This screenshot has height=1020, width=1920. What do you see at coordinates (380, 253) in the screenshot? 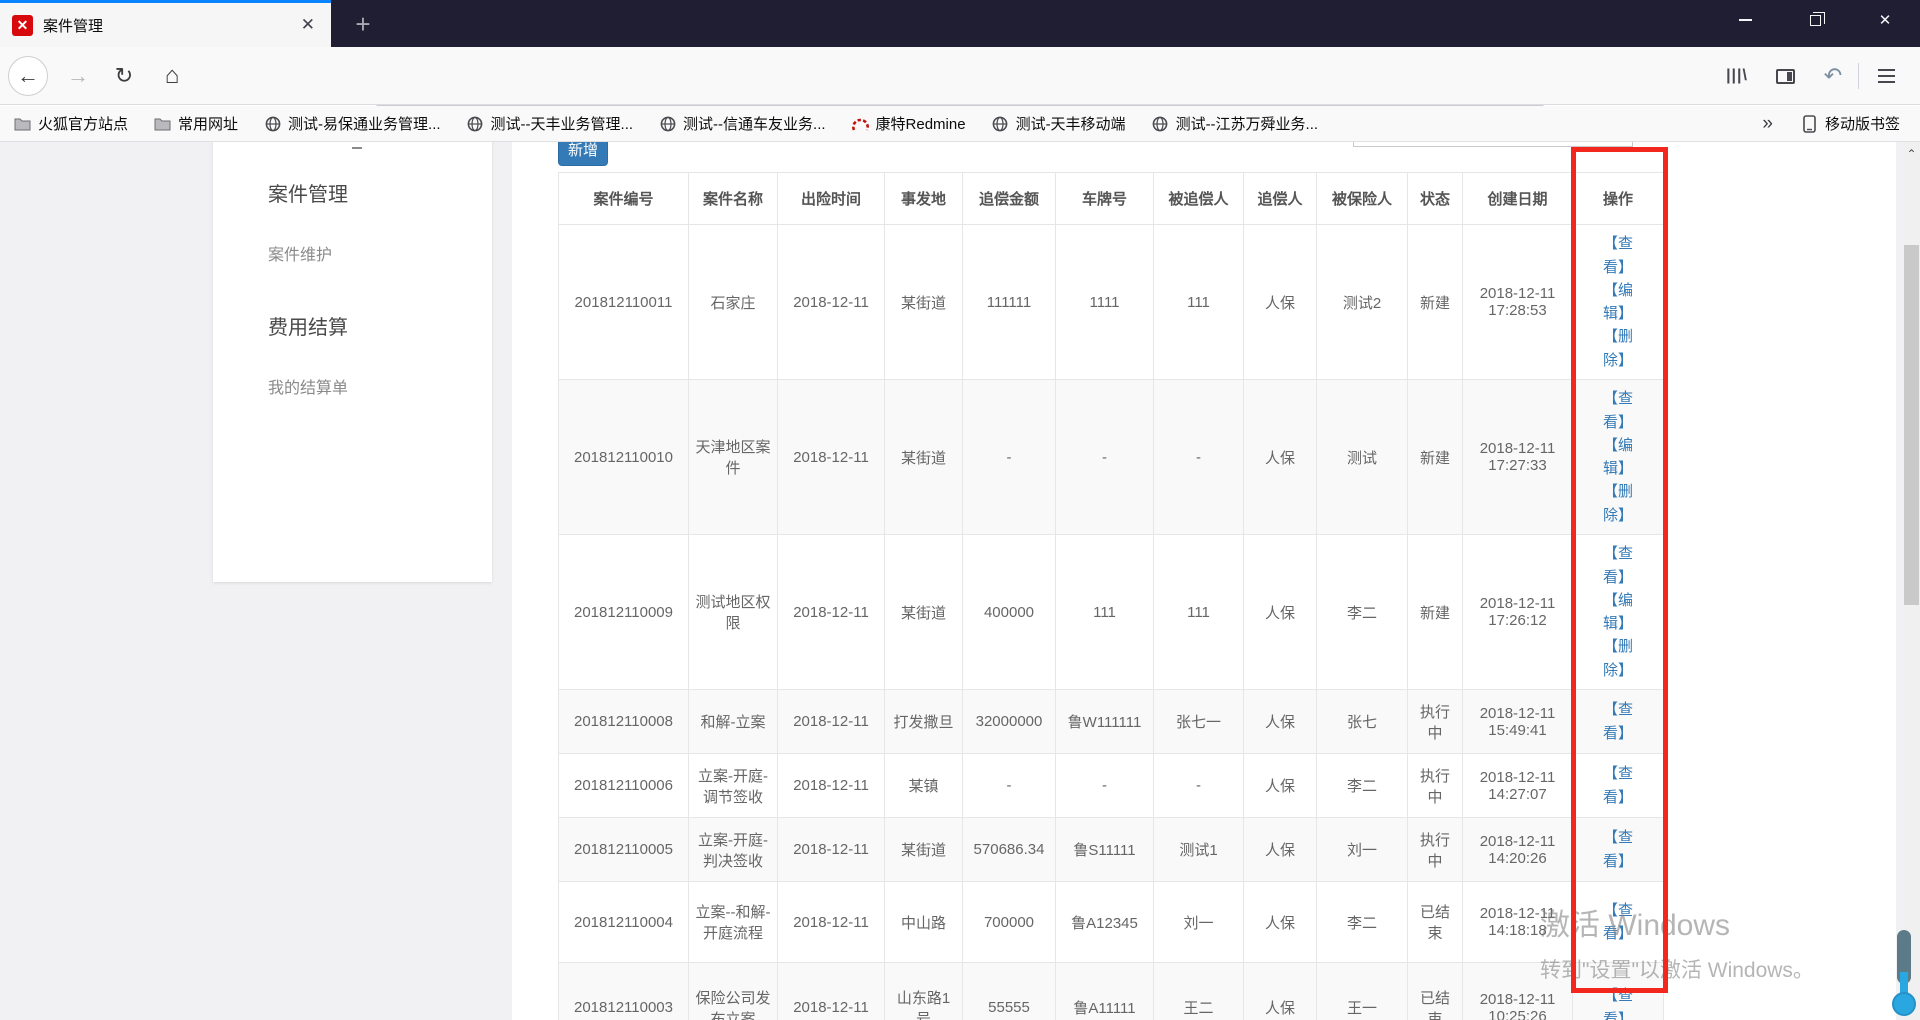
I see `sidebar-item: 案件维护` at bounding box center [380, 253].